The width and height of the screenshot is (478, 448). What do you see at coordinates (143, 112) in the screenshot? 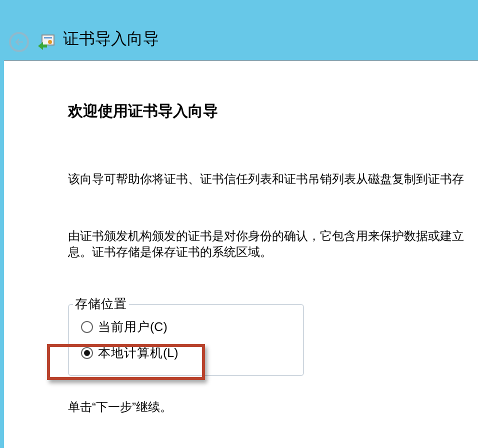
I see `page-heading: 欢迎使用证书导入向导` at bounding box center [143, 112].